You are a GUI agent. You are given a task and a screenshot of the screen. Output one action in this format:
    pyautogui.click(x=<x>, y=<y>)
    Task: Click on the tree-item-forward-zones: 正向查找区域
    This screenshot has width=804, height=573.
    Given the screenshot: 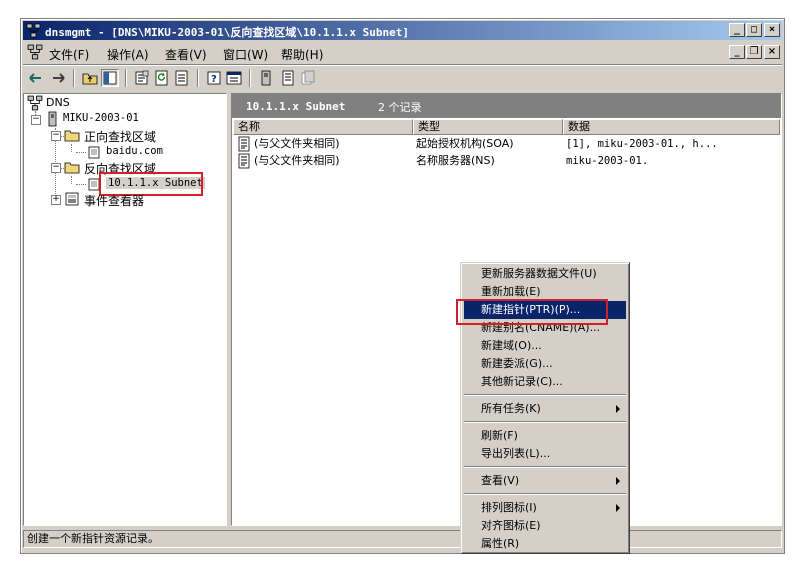 What is the action you would take?
    pyautogui.click(x=120, y=136)
    